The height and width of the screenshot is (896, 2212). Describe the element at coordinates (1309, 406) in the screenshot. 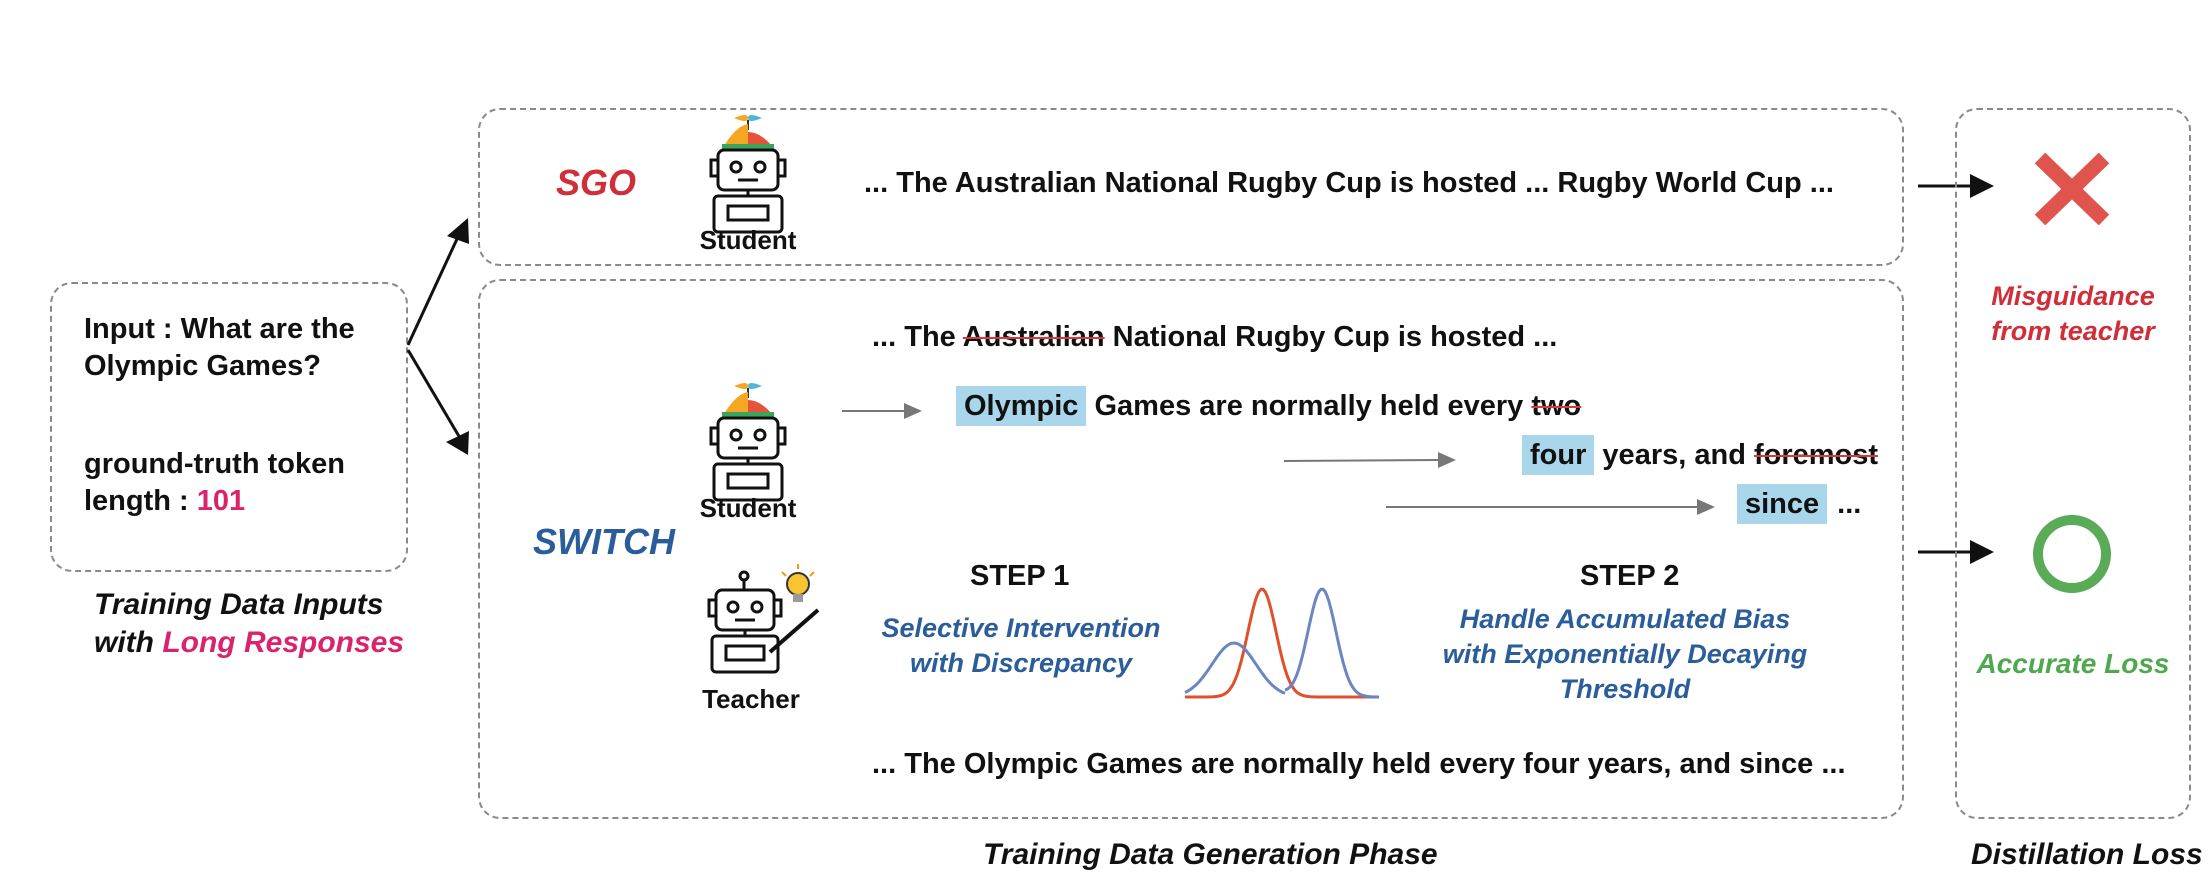

I see `switch-line-2-text: Games are normally held every` at that location.